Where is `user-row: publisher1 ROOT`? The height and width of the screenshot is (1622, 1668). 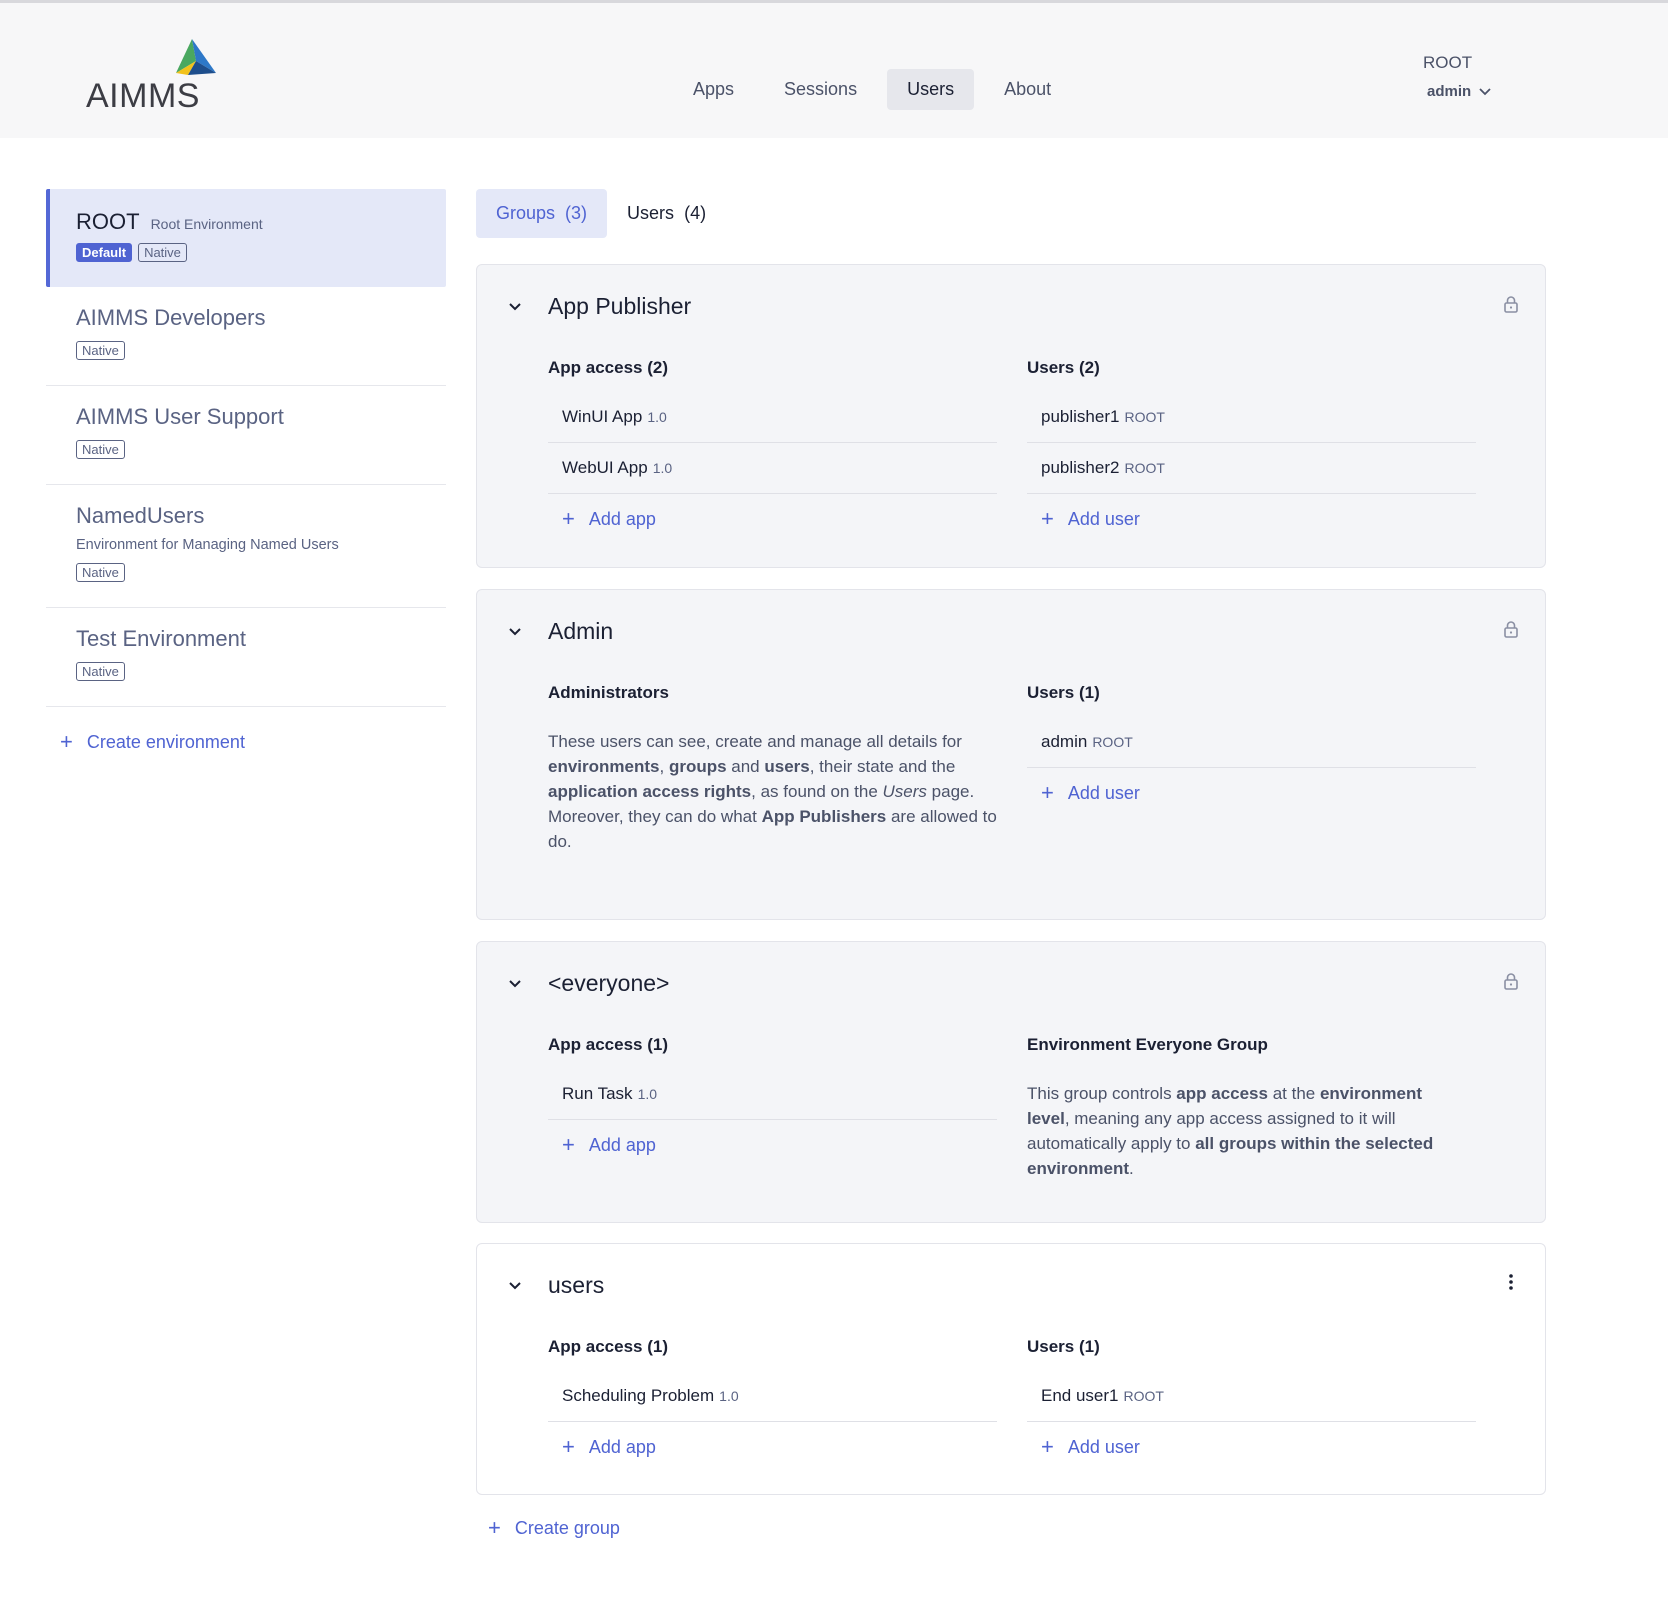
user-row: publisher1 ROOT is located at coordinates (1251, 417).